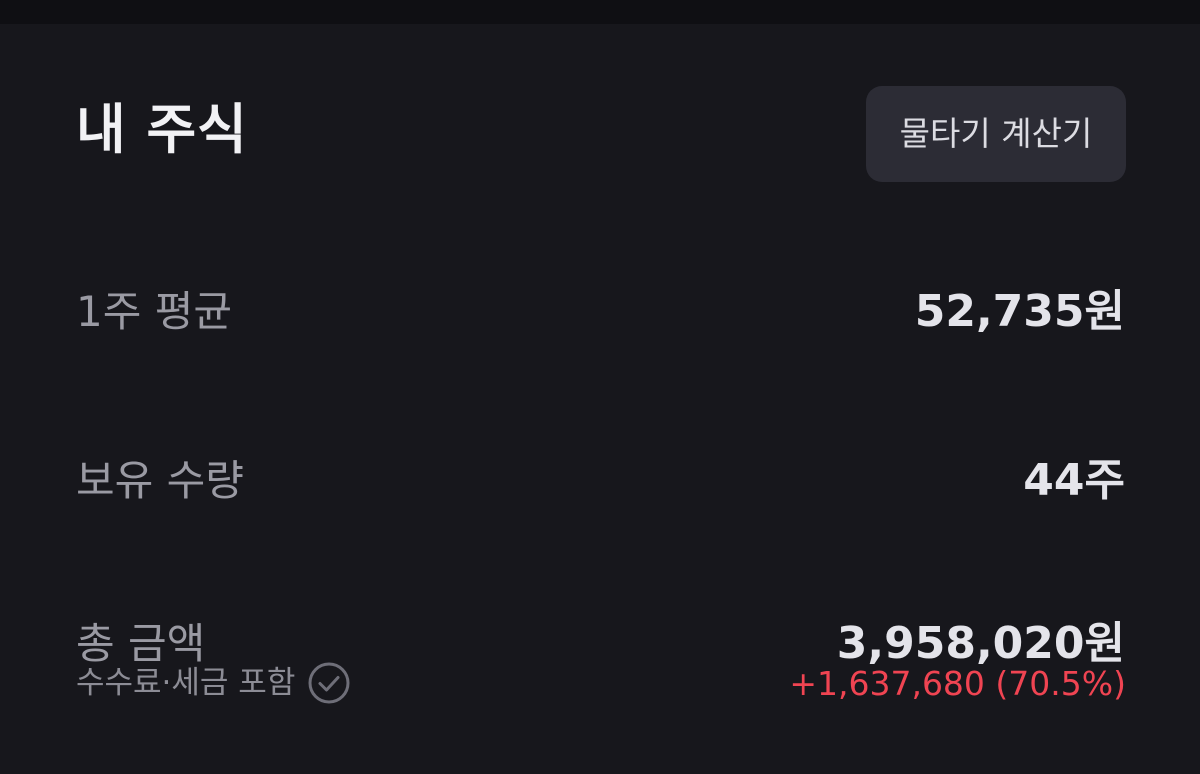 The width and height of the screenshot is (1200, 774). Describe the element at coordinates (957, 683) in the screenshot. I see `profit-value: +1,637,680 (70.5%)` at that location.